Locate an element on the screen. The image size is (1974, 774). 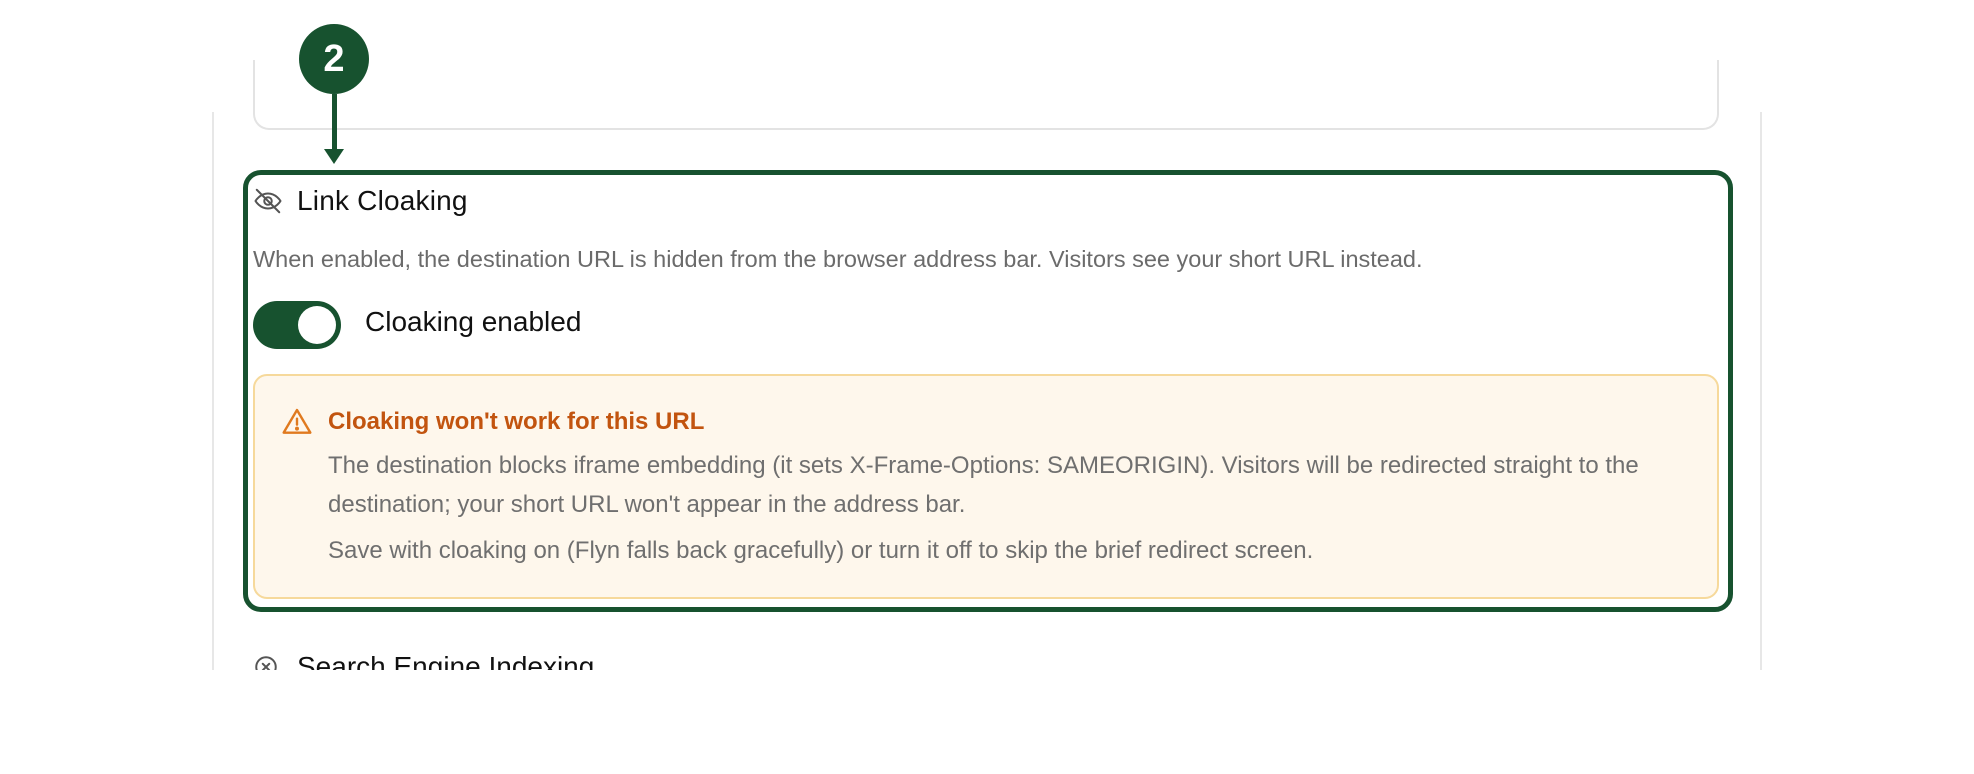
blank-area is located at coordinates (987, 722).